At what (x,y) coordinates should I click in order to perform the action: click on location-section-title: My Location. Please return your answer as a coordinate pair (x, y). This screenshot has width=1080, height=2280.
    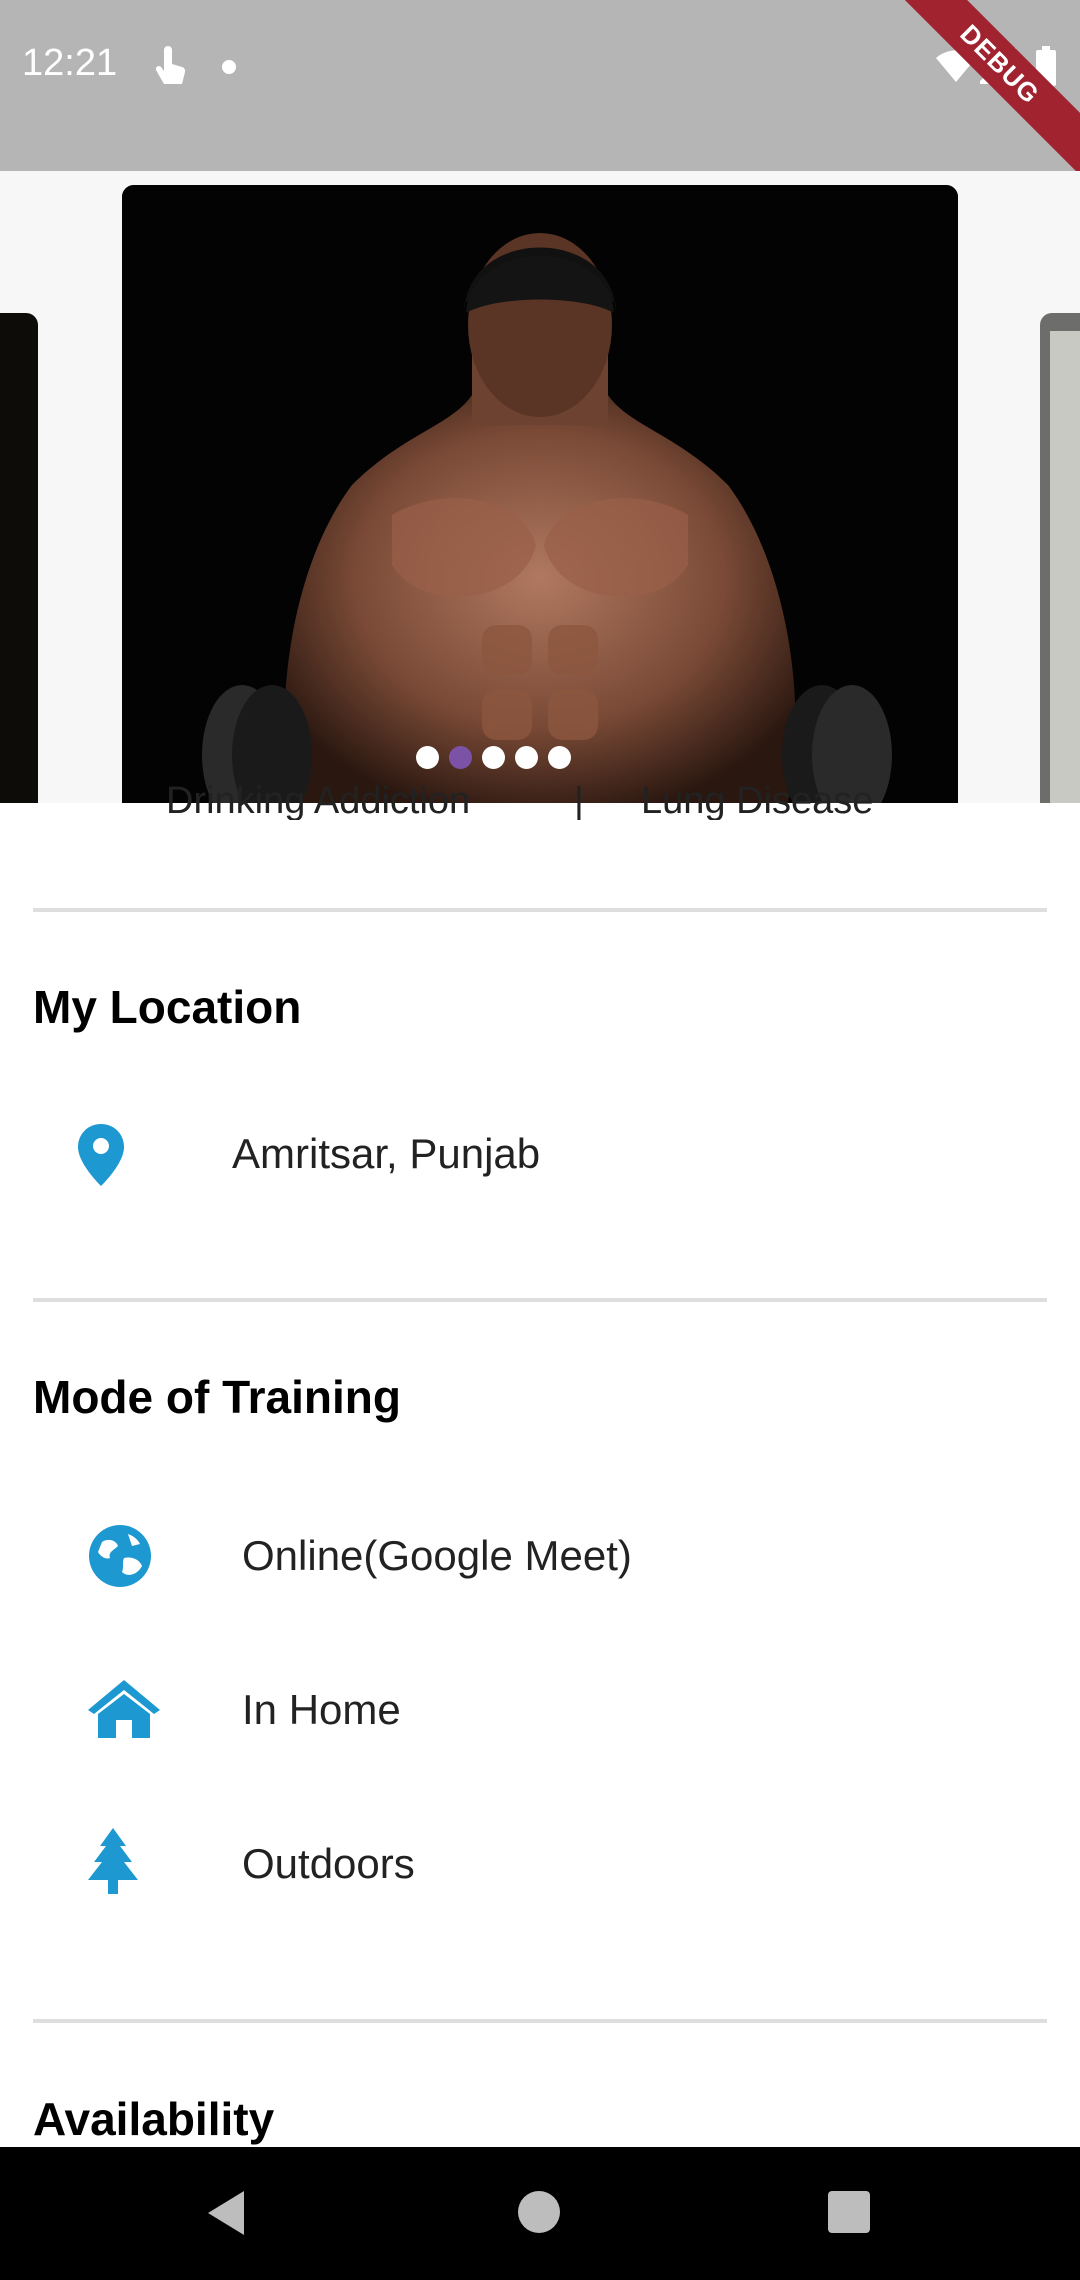
    Looking at the image, I should click on (167, 1007).